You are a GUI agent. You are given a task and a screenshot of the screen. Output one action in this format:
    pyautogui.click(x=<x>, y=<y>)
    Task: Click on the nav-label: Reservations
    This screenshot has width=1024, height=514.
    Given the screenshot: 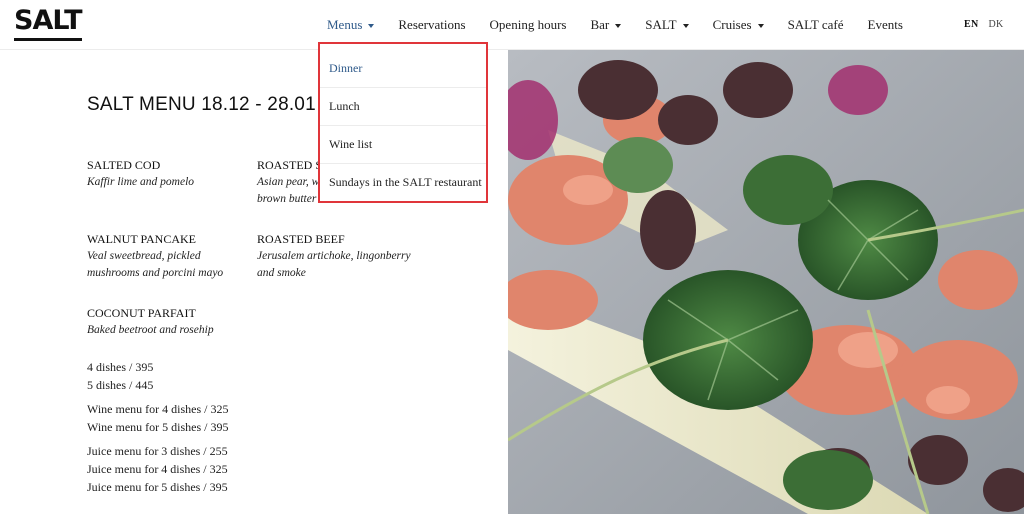 What is the action you would take?
    pyautogui.click(x=432, y=24)
    